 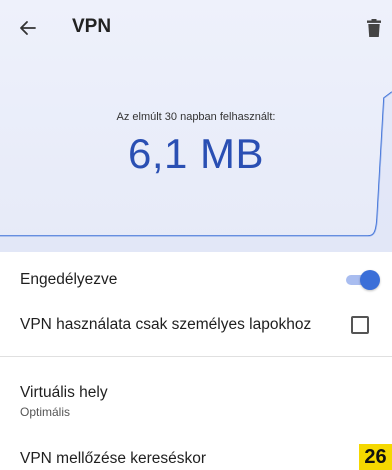 What do you see at coordinates (370, 280) in the screenshot?
I see `toggle-knob` at bounding box center [370, 280].